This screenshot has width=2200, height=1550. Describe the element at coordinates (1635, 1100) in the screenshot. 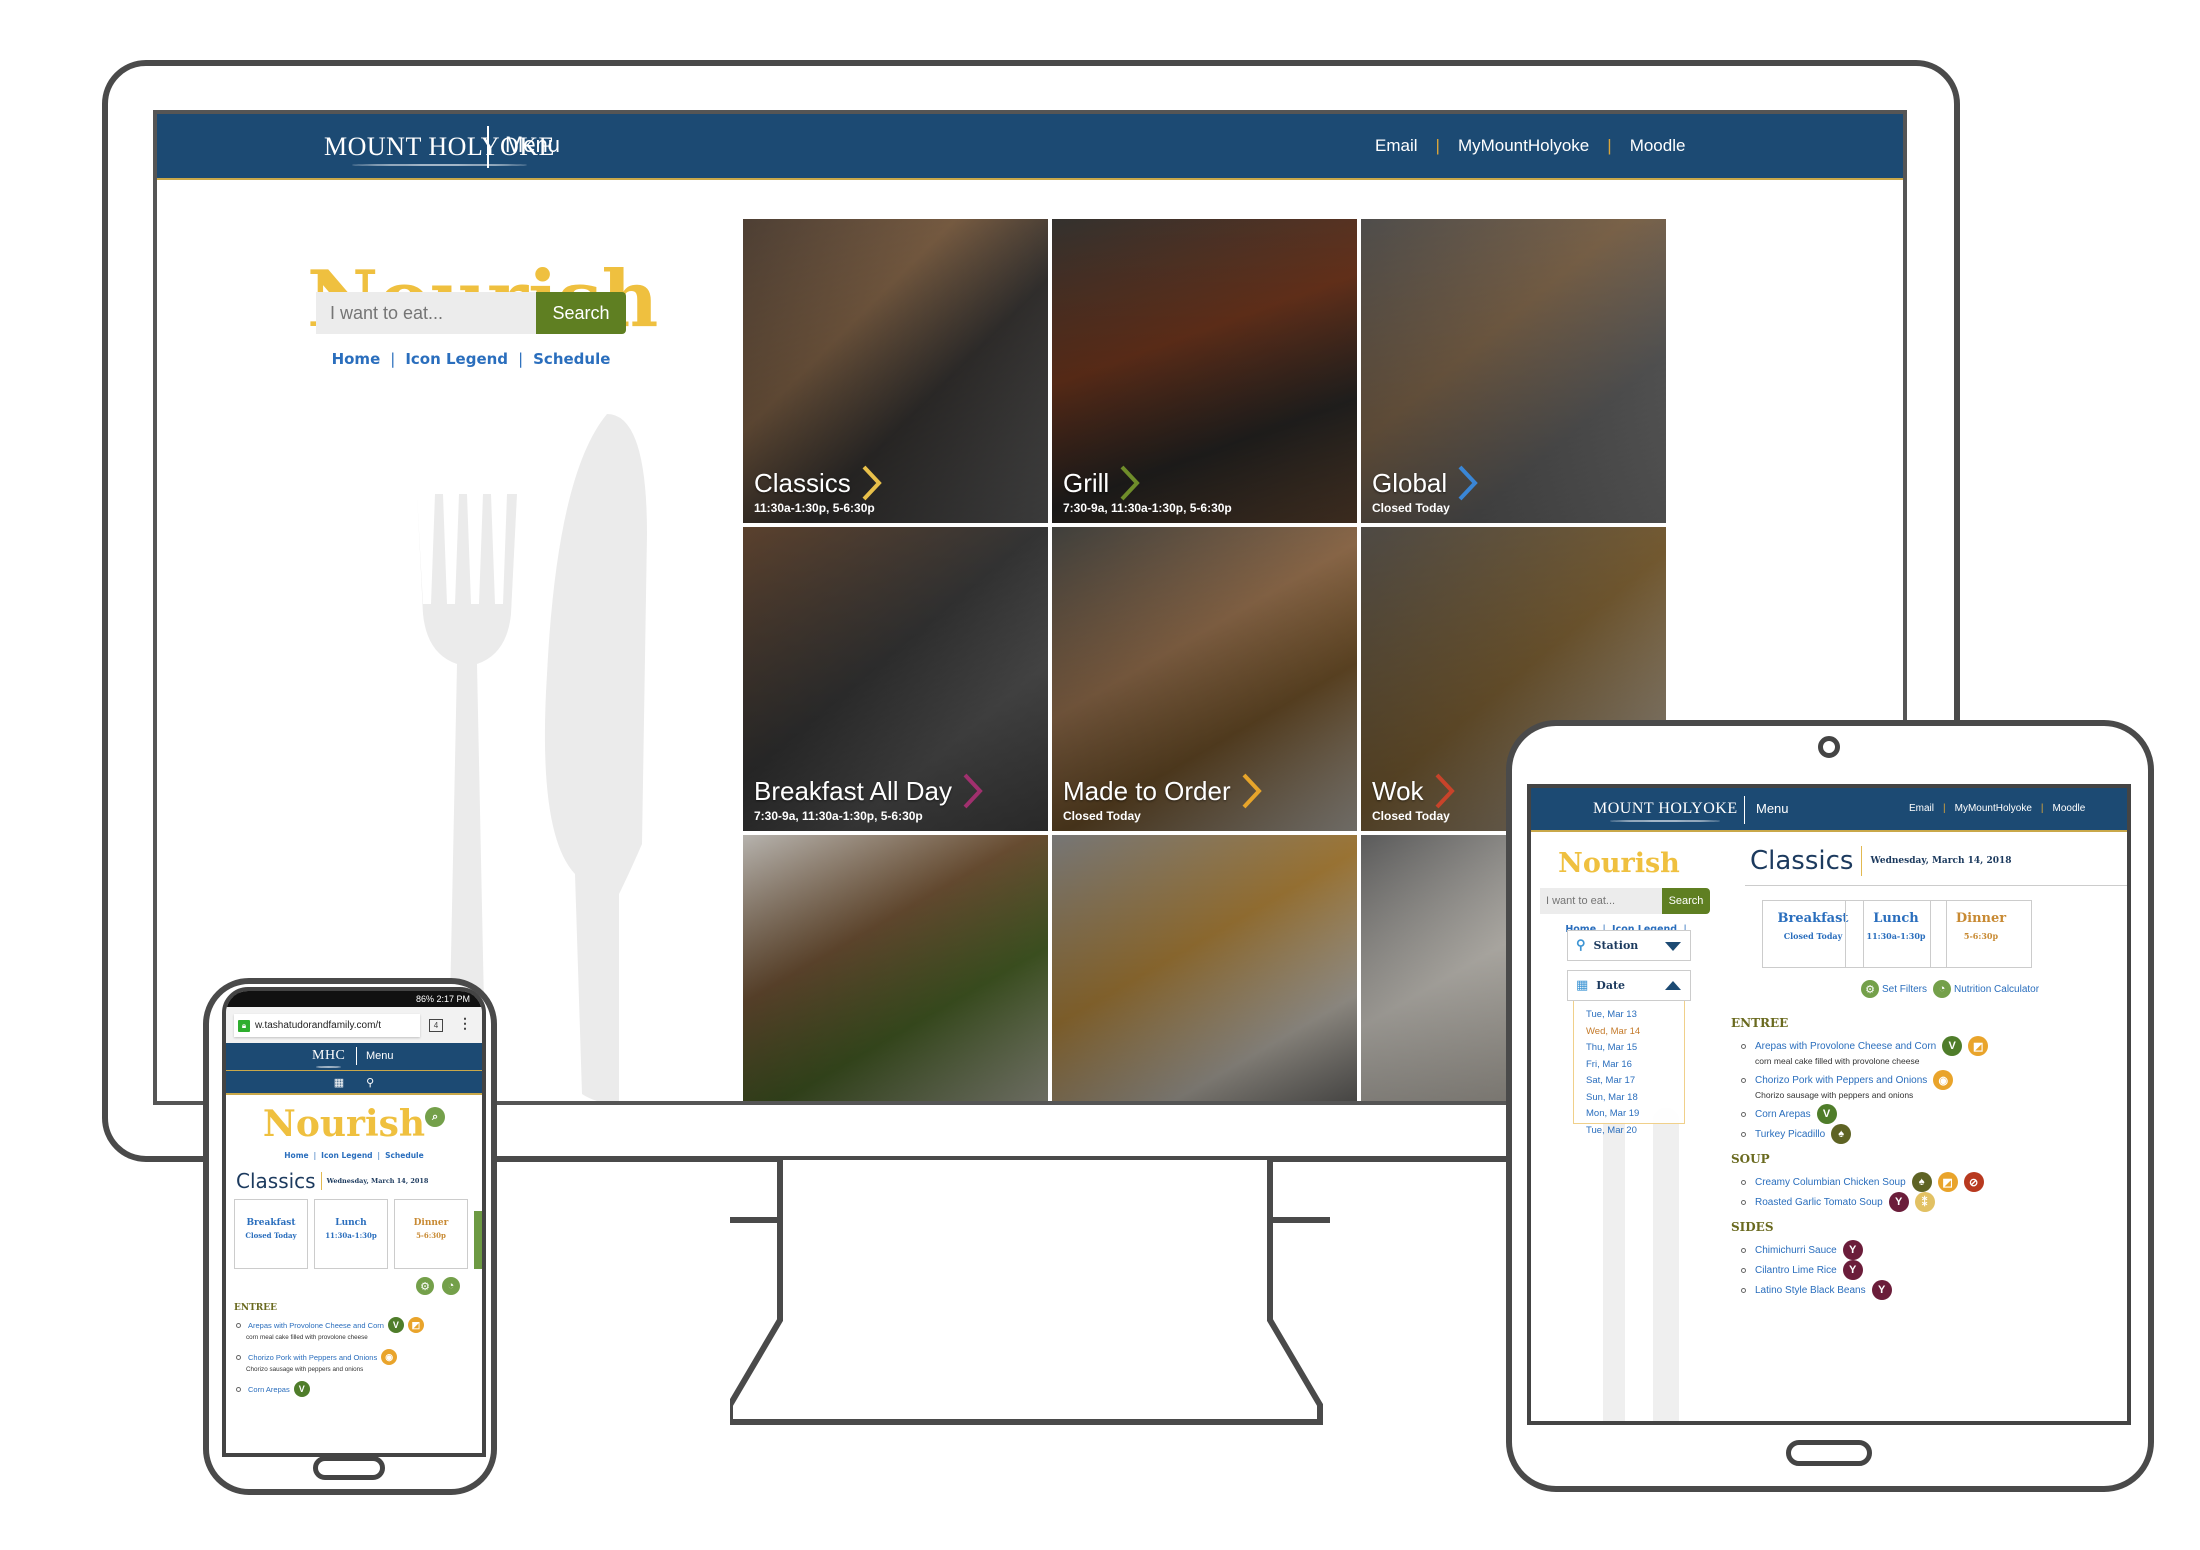

I see `date-option: Sun, Mar 18` at that location.